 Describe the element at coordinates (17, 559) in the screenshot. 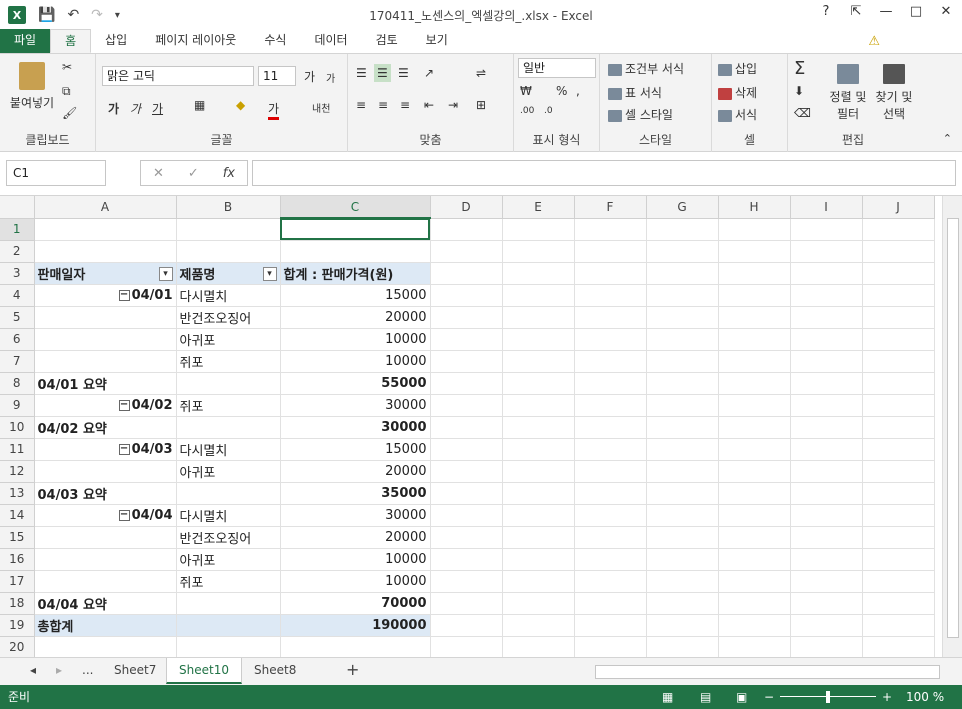

I see `row-header: 16` at that location.